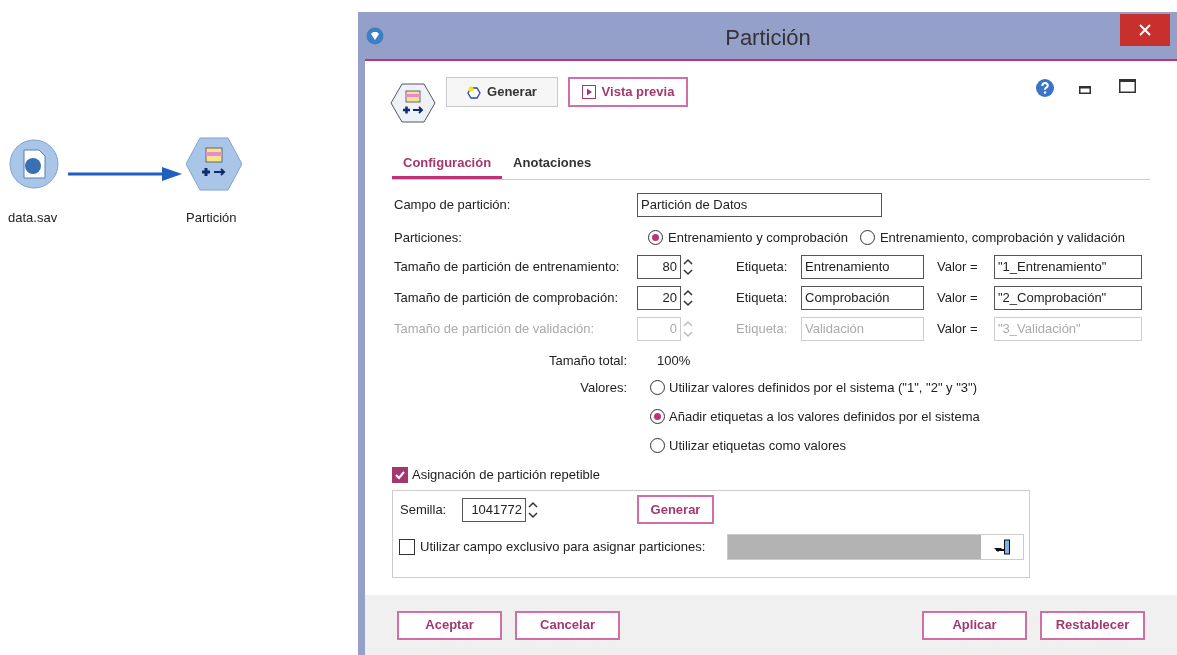  What do you see at coordinates (758, 446) in the screenshot?
I see `radio-label: Utilizar etiquetas como valores` at bounding box center [758, 446].